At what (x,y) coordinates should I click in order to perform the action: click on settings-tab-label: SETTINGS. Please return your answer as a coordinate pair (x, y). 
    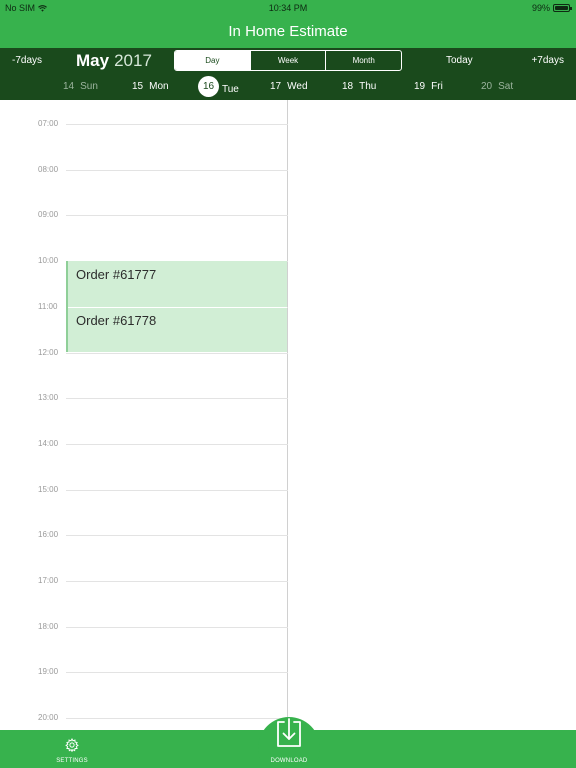
    Looking at the image, I should click on (72, 761).